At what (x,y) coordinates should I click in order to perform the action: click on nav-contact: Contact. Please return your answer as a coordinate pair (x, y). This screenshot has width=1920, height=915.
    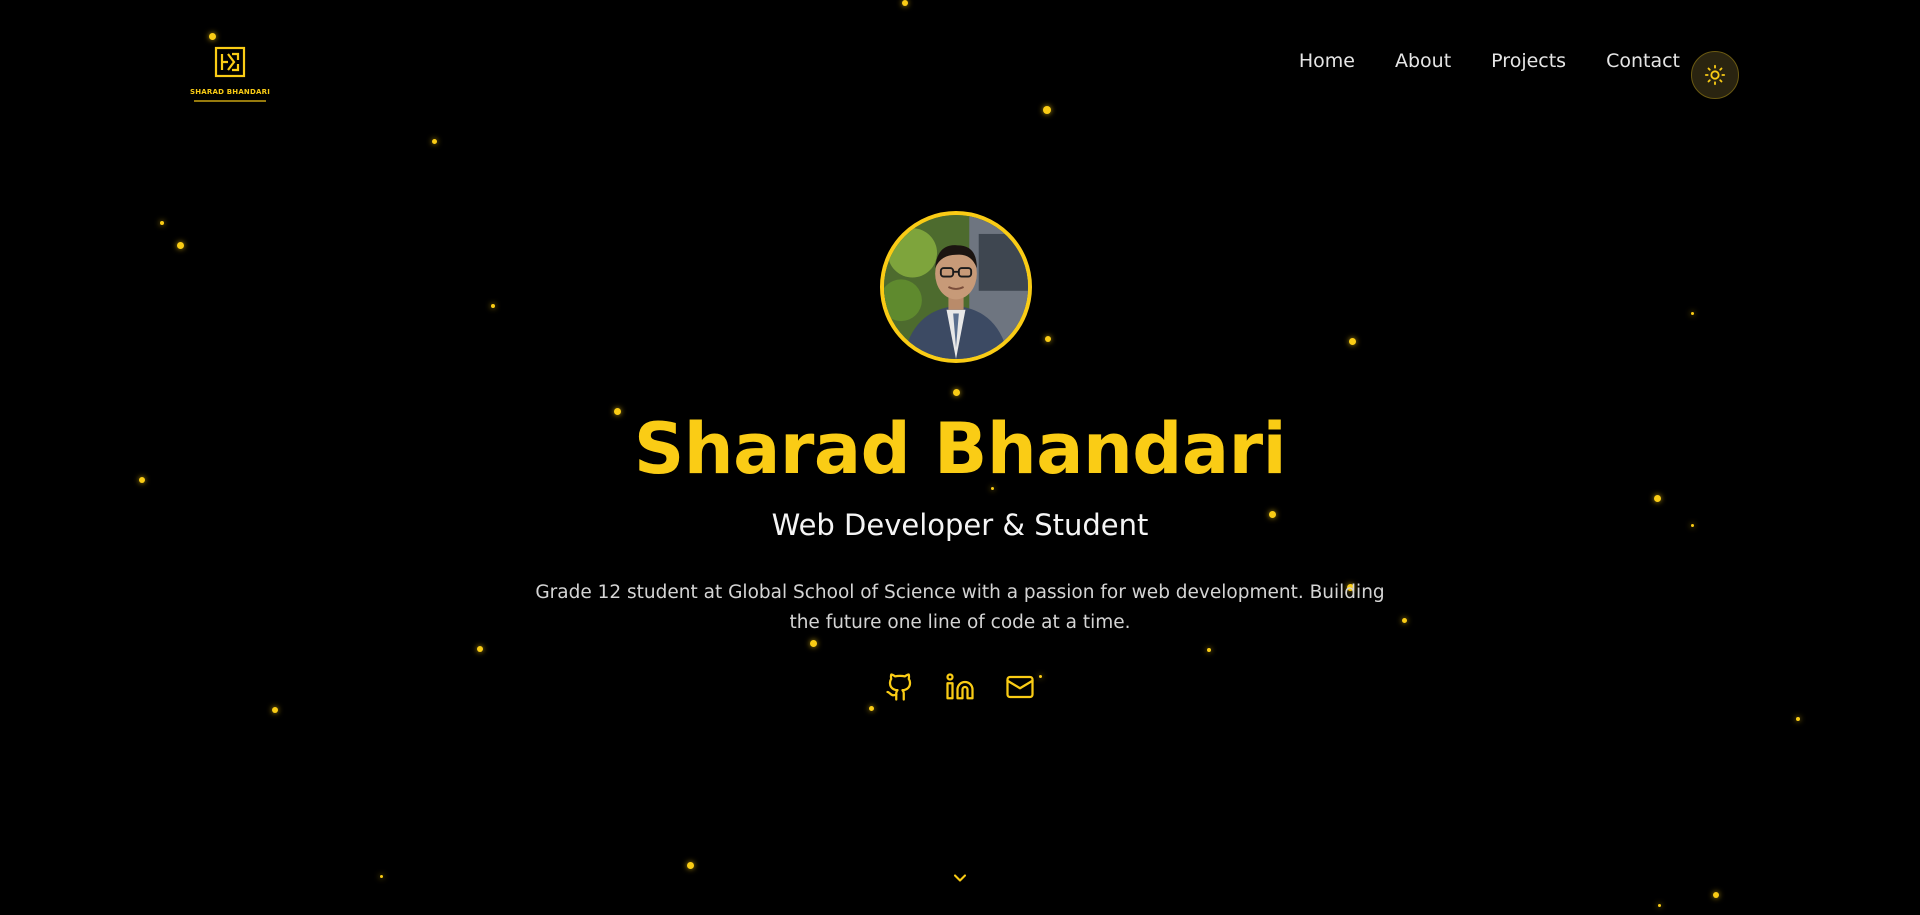
    Looking at the image, I should click on (1643, 61).